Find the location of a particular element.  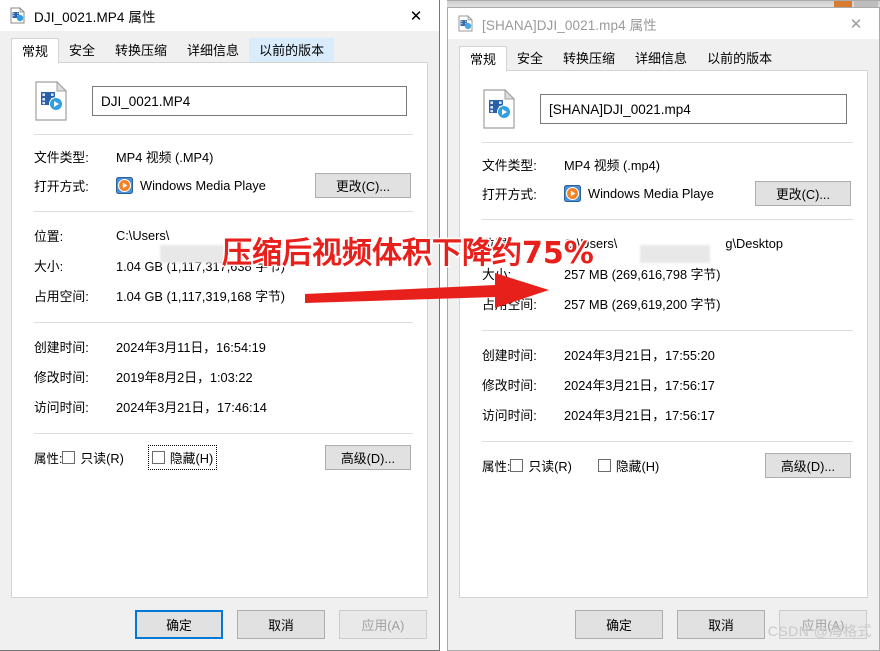

divider-1-right is located at coordinates (667, 142).